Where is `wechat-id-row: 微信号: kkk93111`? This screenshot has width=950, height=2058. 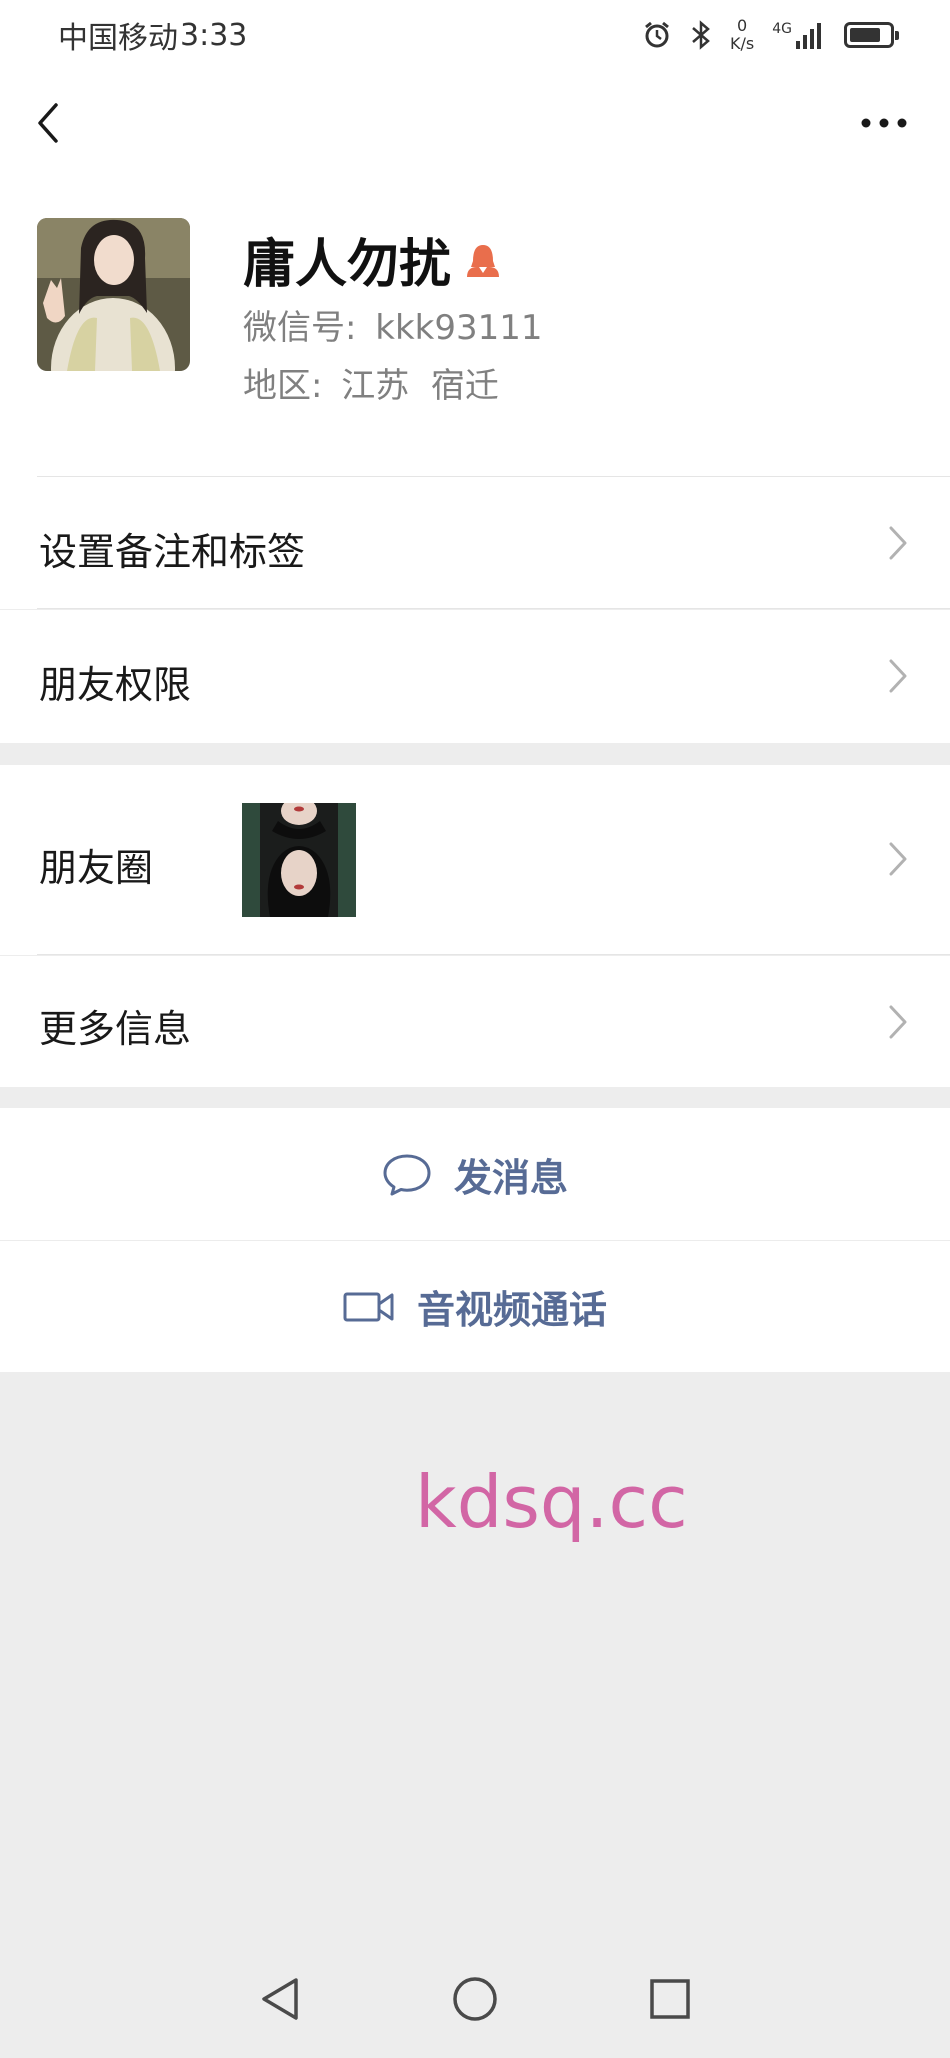 wechat-id-row: 微信号: kkk93111 is located at coordinates (393, 324).